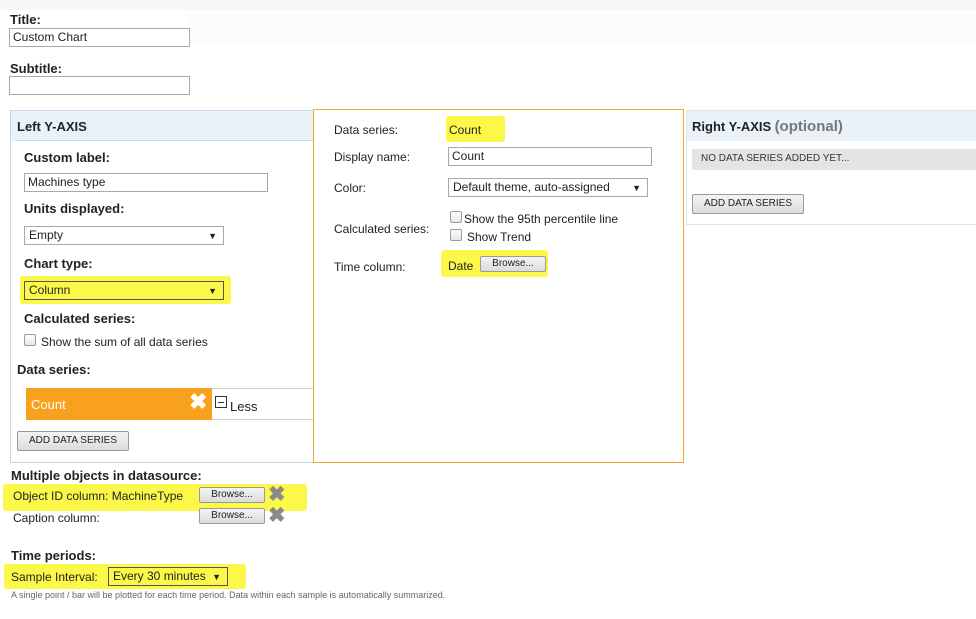  Describe the element at coordinates (146, 182) in the screenshot. I see `custom-label-input: Machines type` at that location.